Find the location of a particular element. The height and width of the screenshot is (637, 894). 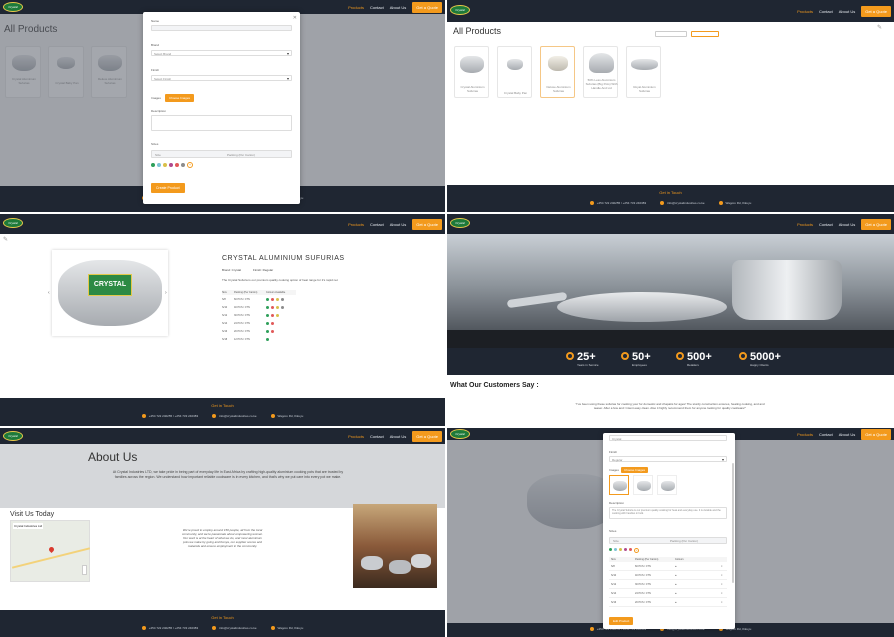

create-product-button: Create Product is located at coordinates (168, 188).